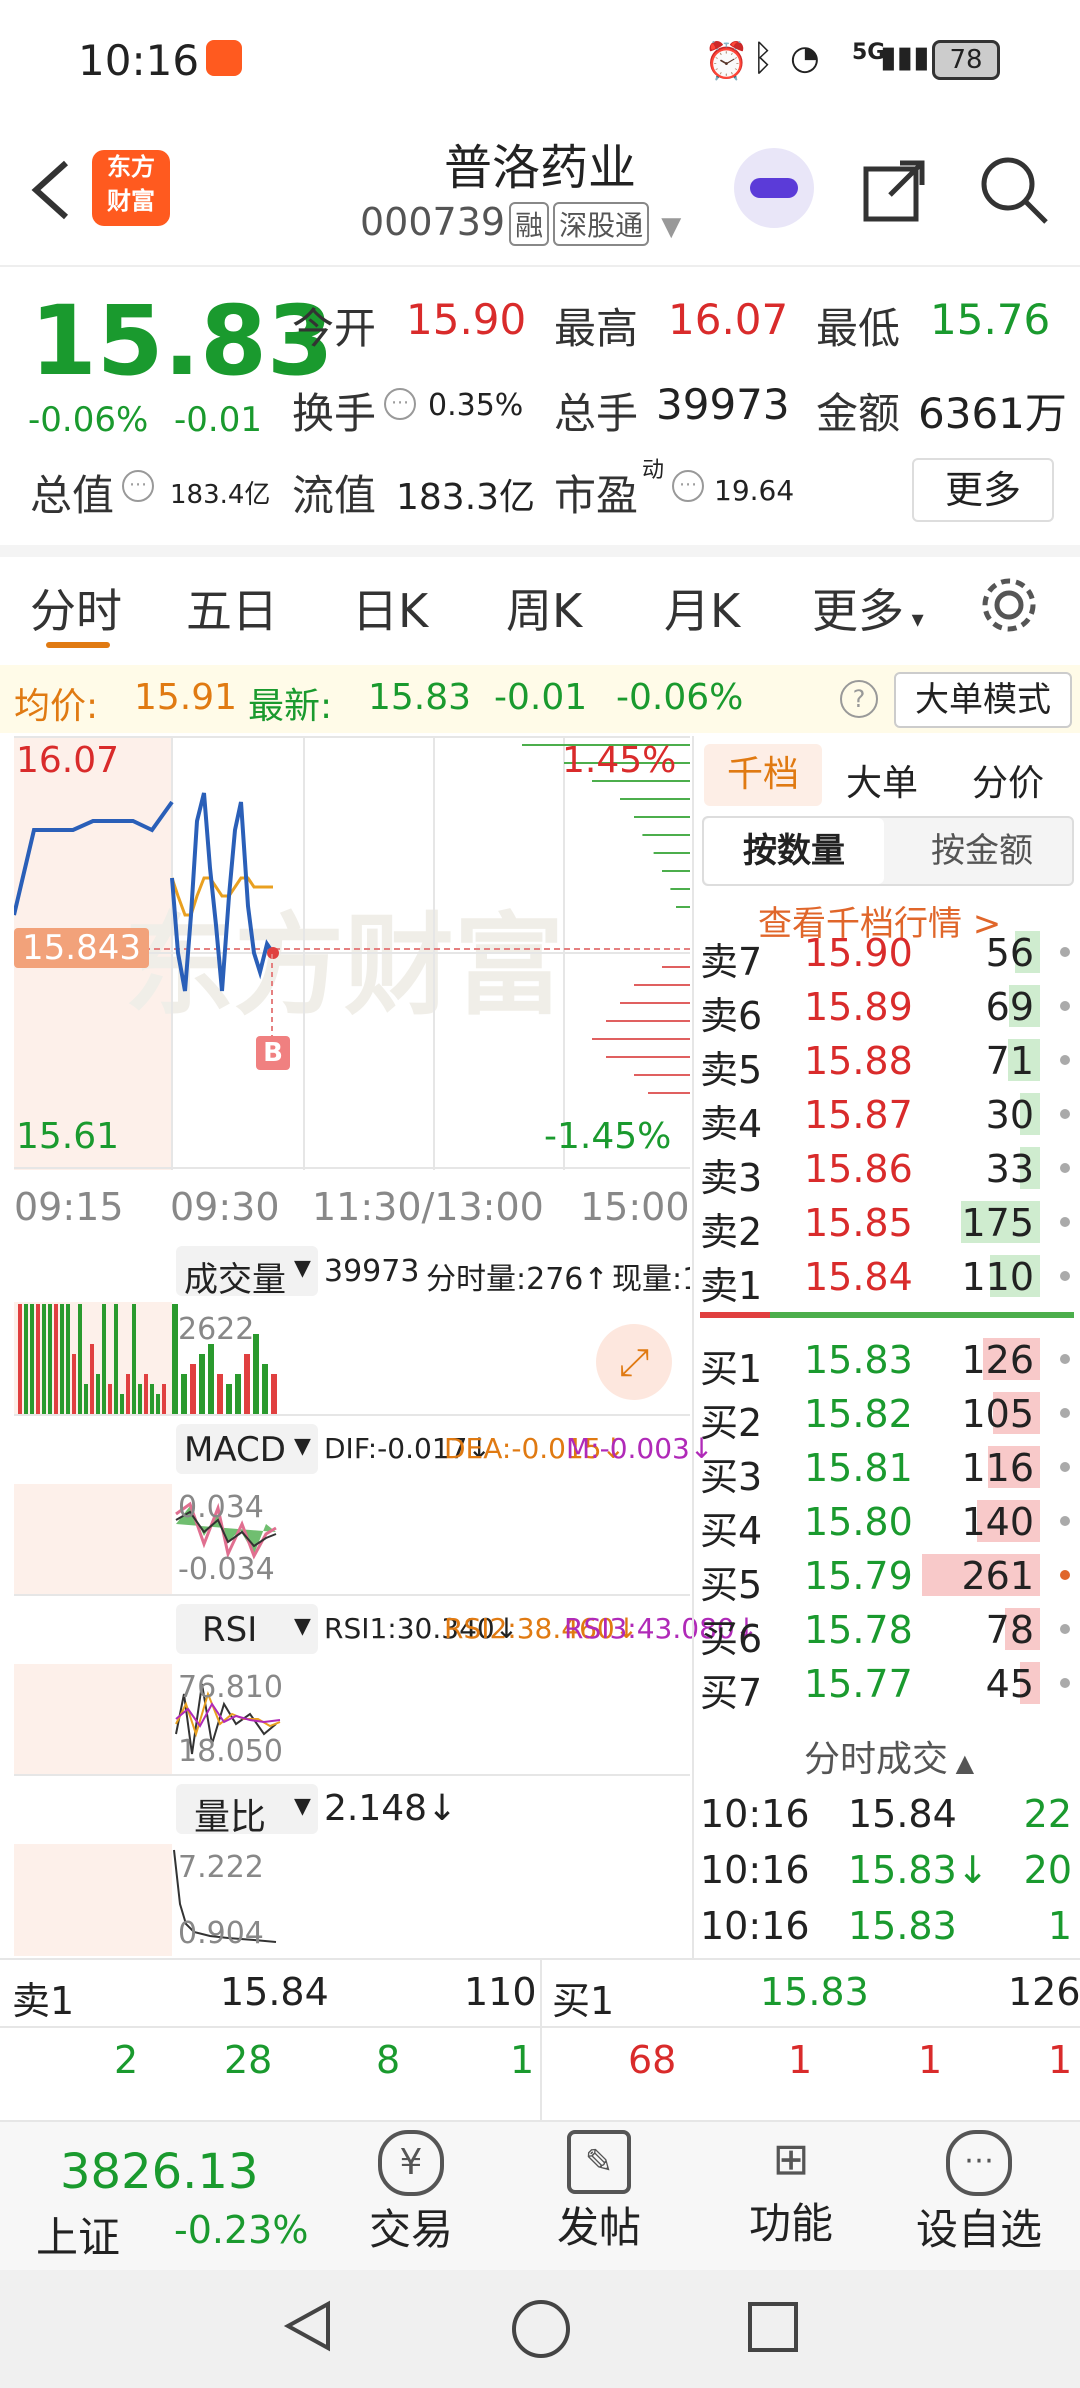  What do you see at coordinates (890, 1361) in the screenshot?
I see `bid-row: 买1 15.83 126` at bounding box center [890, 1361].